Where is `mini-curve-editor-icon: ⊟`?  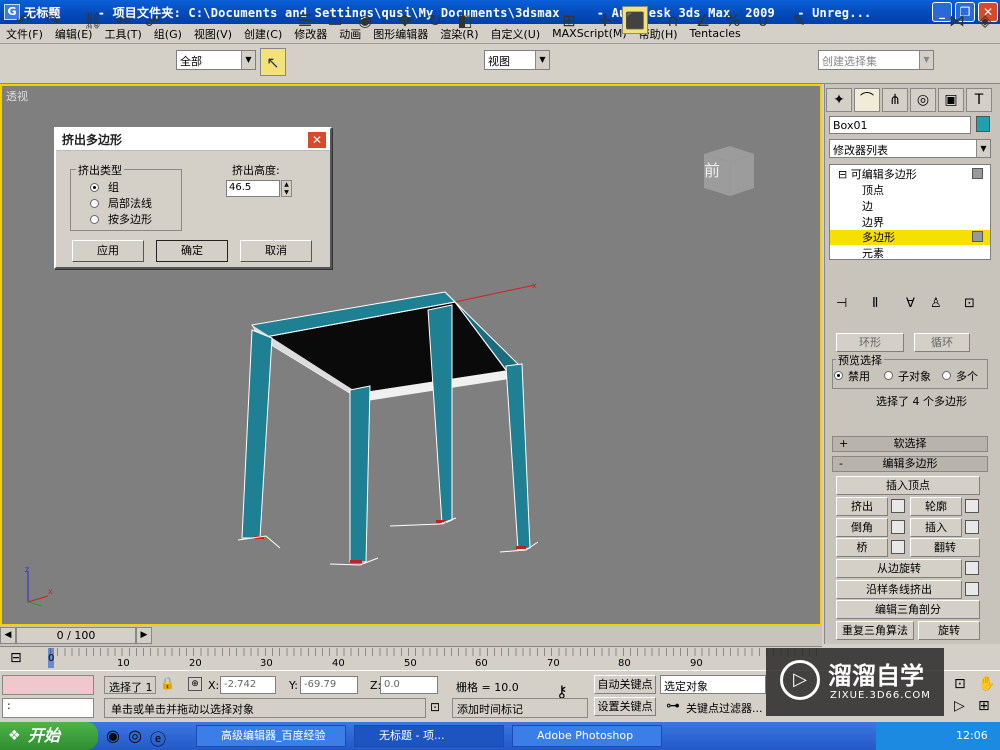
mini-curve-editor-icon: ⊟ is located at coordinates (16, 658).